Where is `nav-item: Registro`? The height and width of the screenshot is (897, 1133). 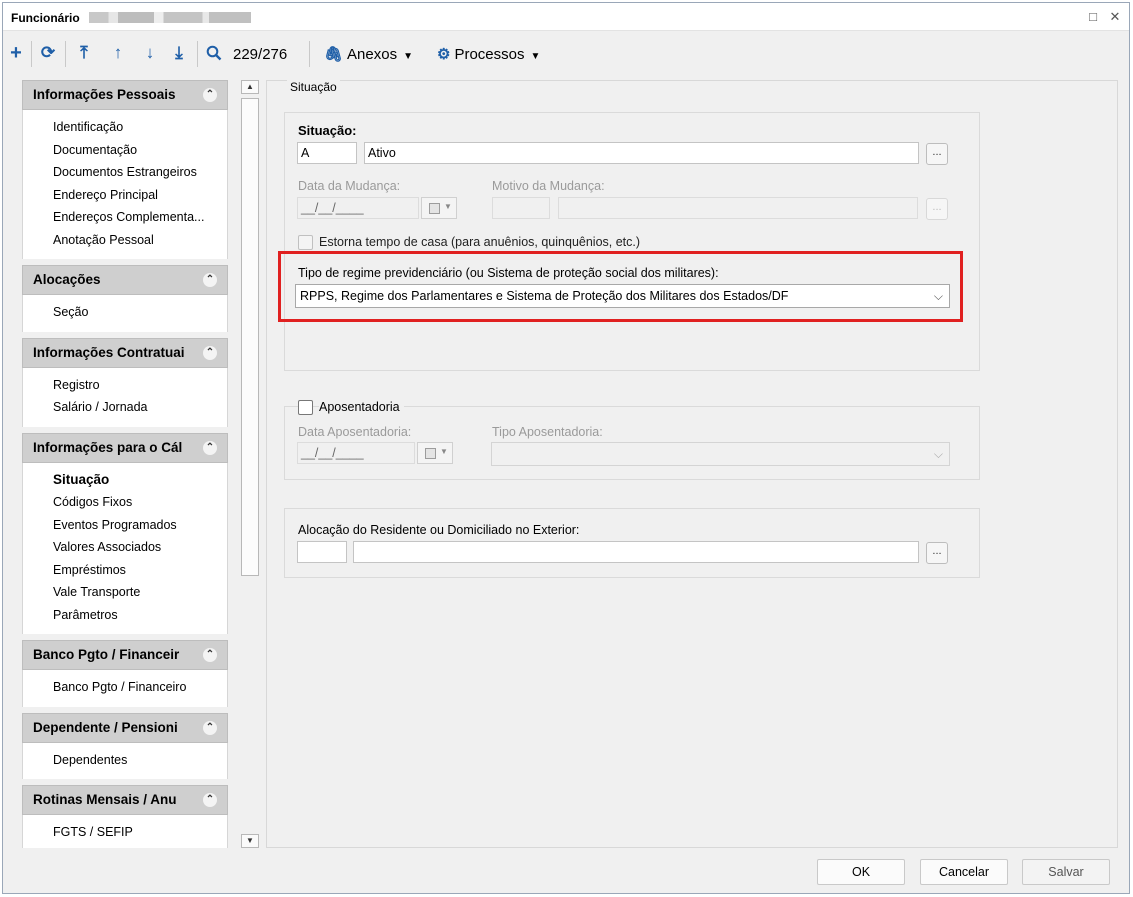
nav-item: Registro is located at coordinates (125, 385).